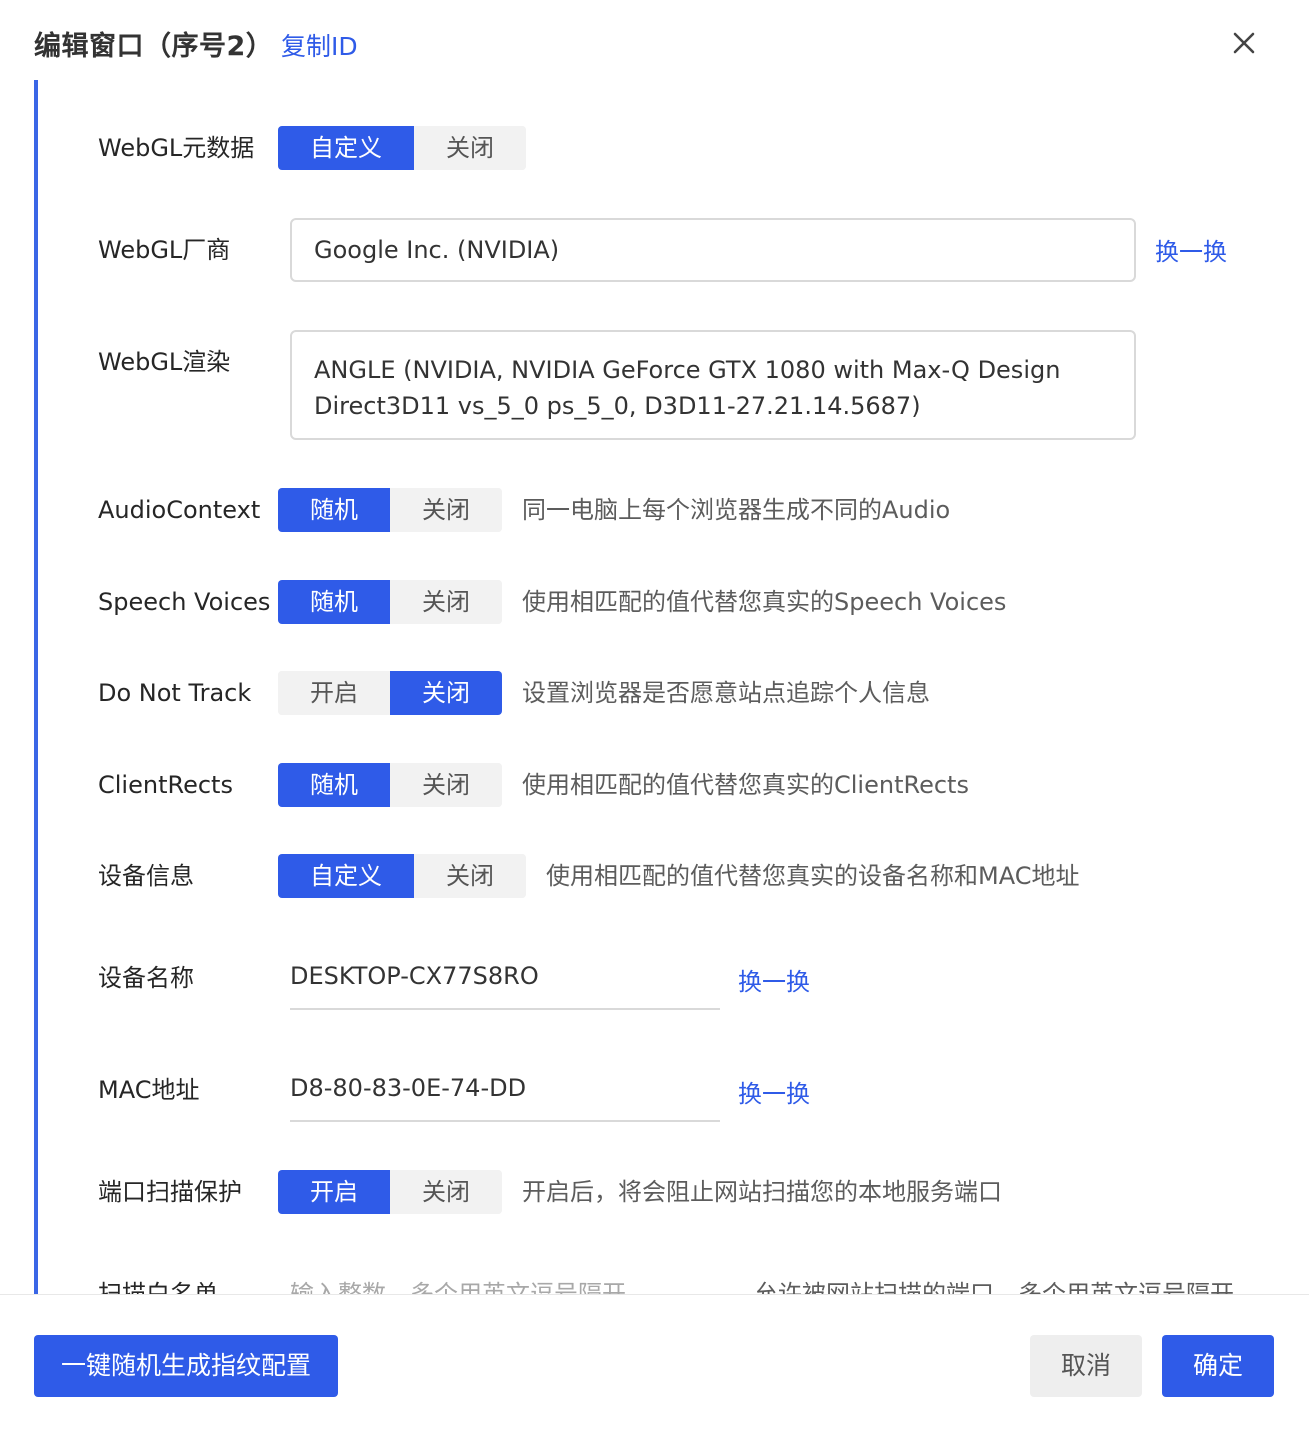 Image resolution: width=1309 pixels, height=1436 pixels. What do you see at coordinates (745, 785) in the screenshot?
I see `desc-client-rects: 使用相匹配的值代替您真实的ClientRects` at bounding box center [745, 785].